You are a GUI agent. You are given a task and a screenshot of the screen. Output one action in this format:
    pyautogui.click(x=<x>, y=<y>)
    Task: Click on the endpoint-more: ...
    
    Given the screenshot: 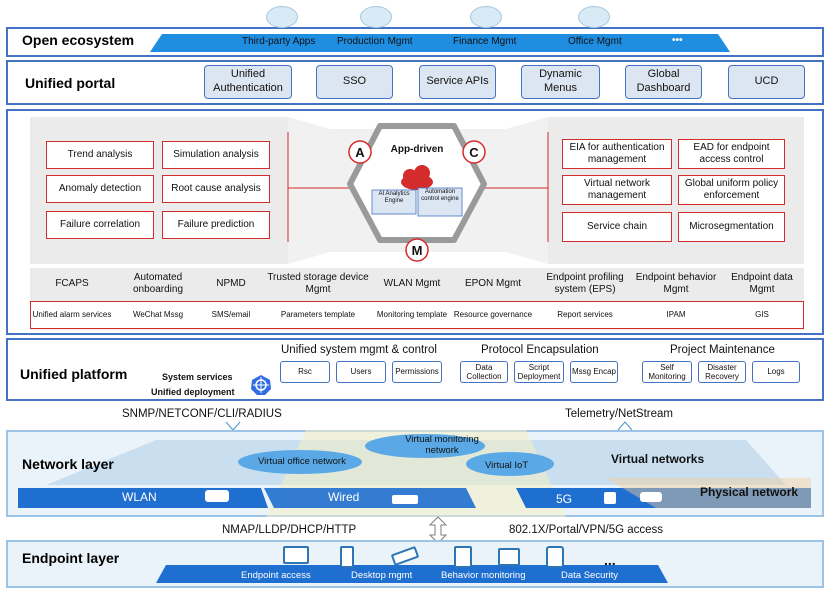 What is the action you would take?
    pyautogui.click(x=610, y=560)
    